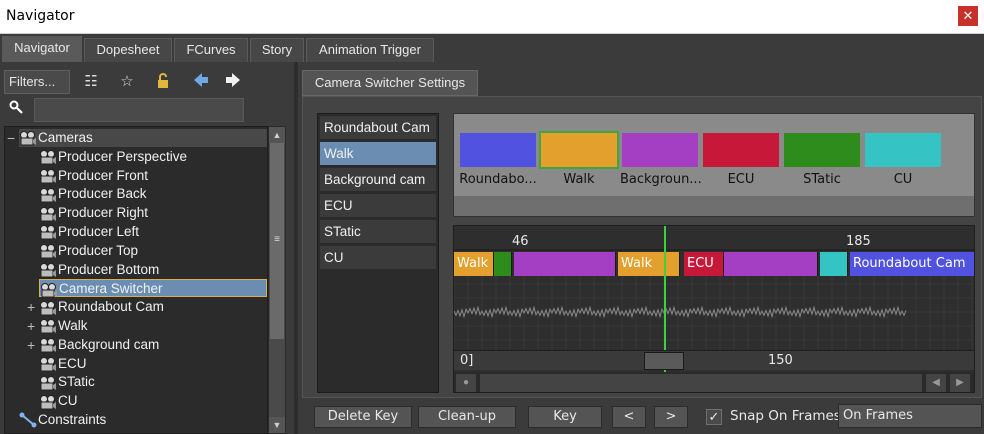 This screenshot has height=434, width=984. What do you see at coordinates (579, 179) in the screenshot?
I see `swatch-label: Walk` at bounding box center [579, 179].